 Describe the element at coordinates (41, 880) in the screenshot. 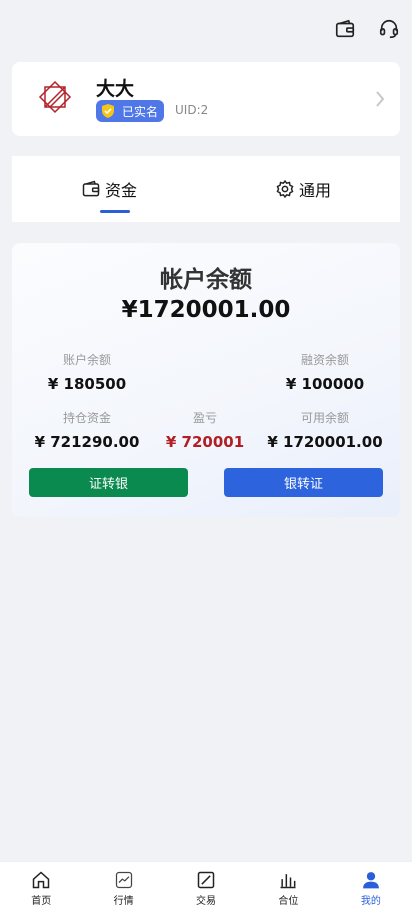

I see `home-icon` at that location.